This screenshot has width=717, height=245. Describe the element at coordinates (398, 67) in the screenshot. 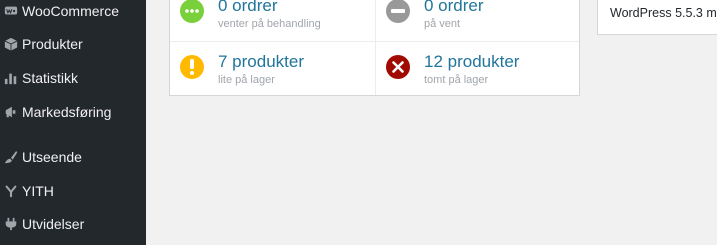

I see `x-icon` at that location.